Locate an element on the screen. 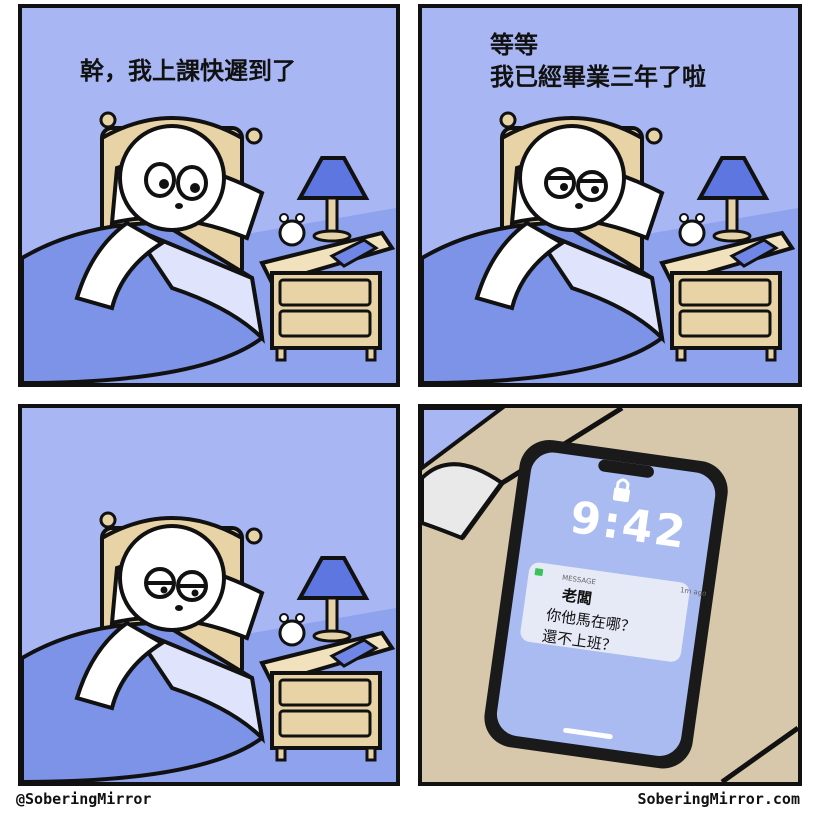 This screenshot has height=818, width=818. notification-sender: 老闆 is located at coordinates (577, 596).